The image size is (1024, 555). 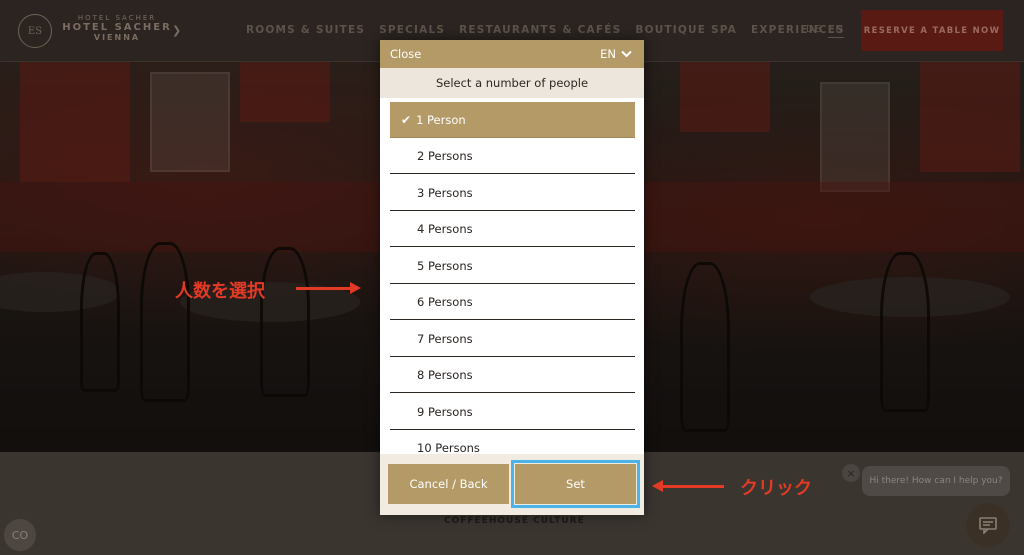 What do you see at coordinates (305, 30) in the screenshot?
I see `nav-rooms-suites: ROOMS & SUITES` at bounding box center [305, 30].